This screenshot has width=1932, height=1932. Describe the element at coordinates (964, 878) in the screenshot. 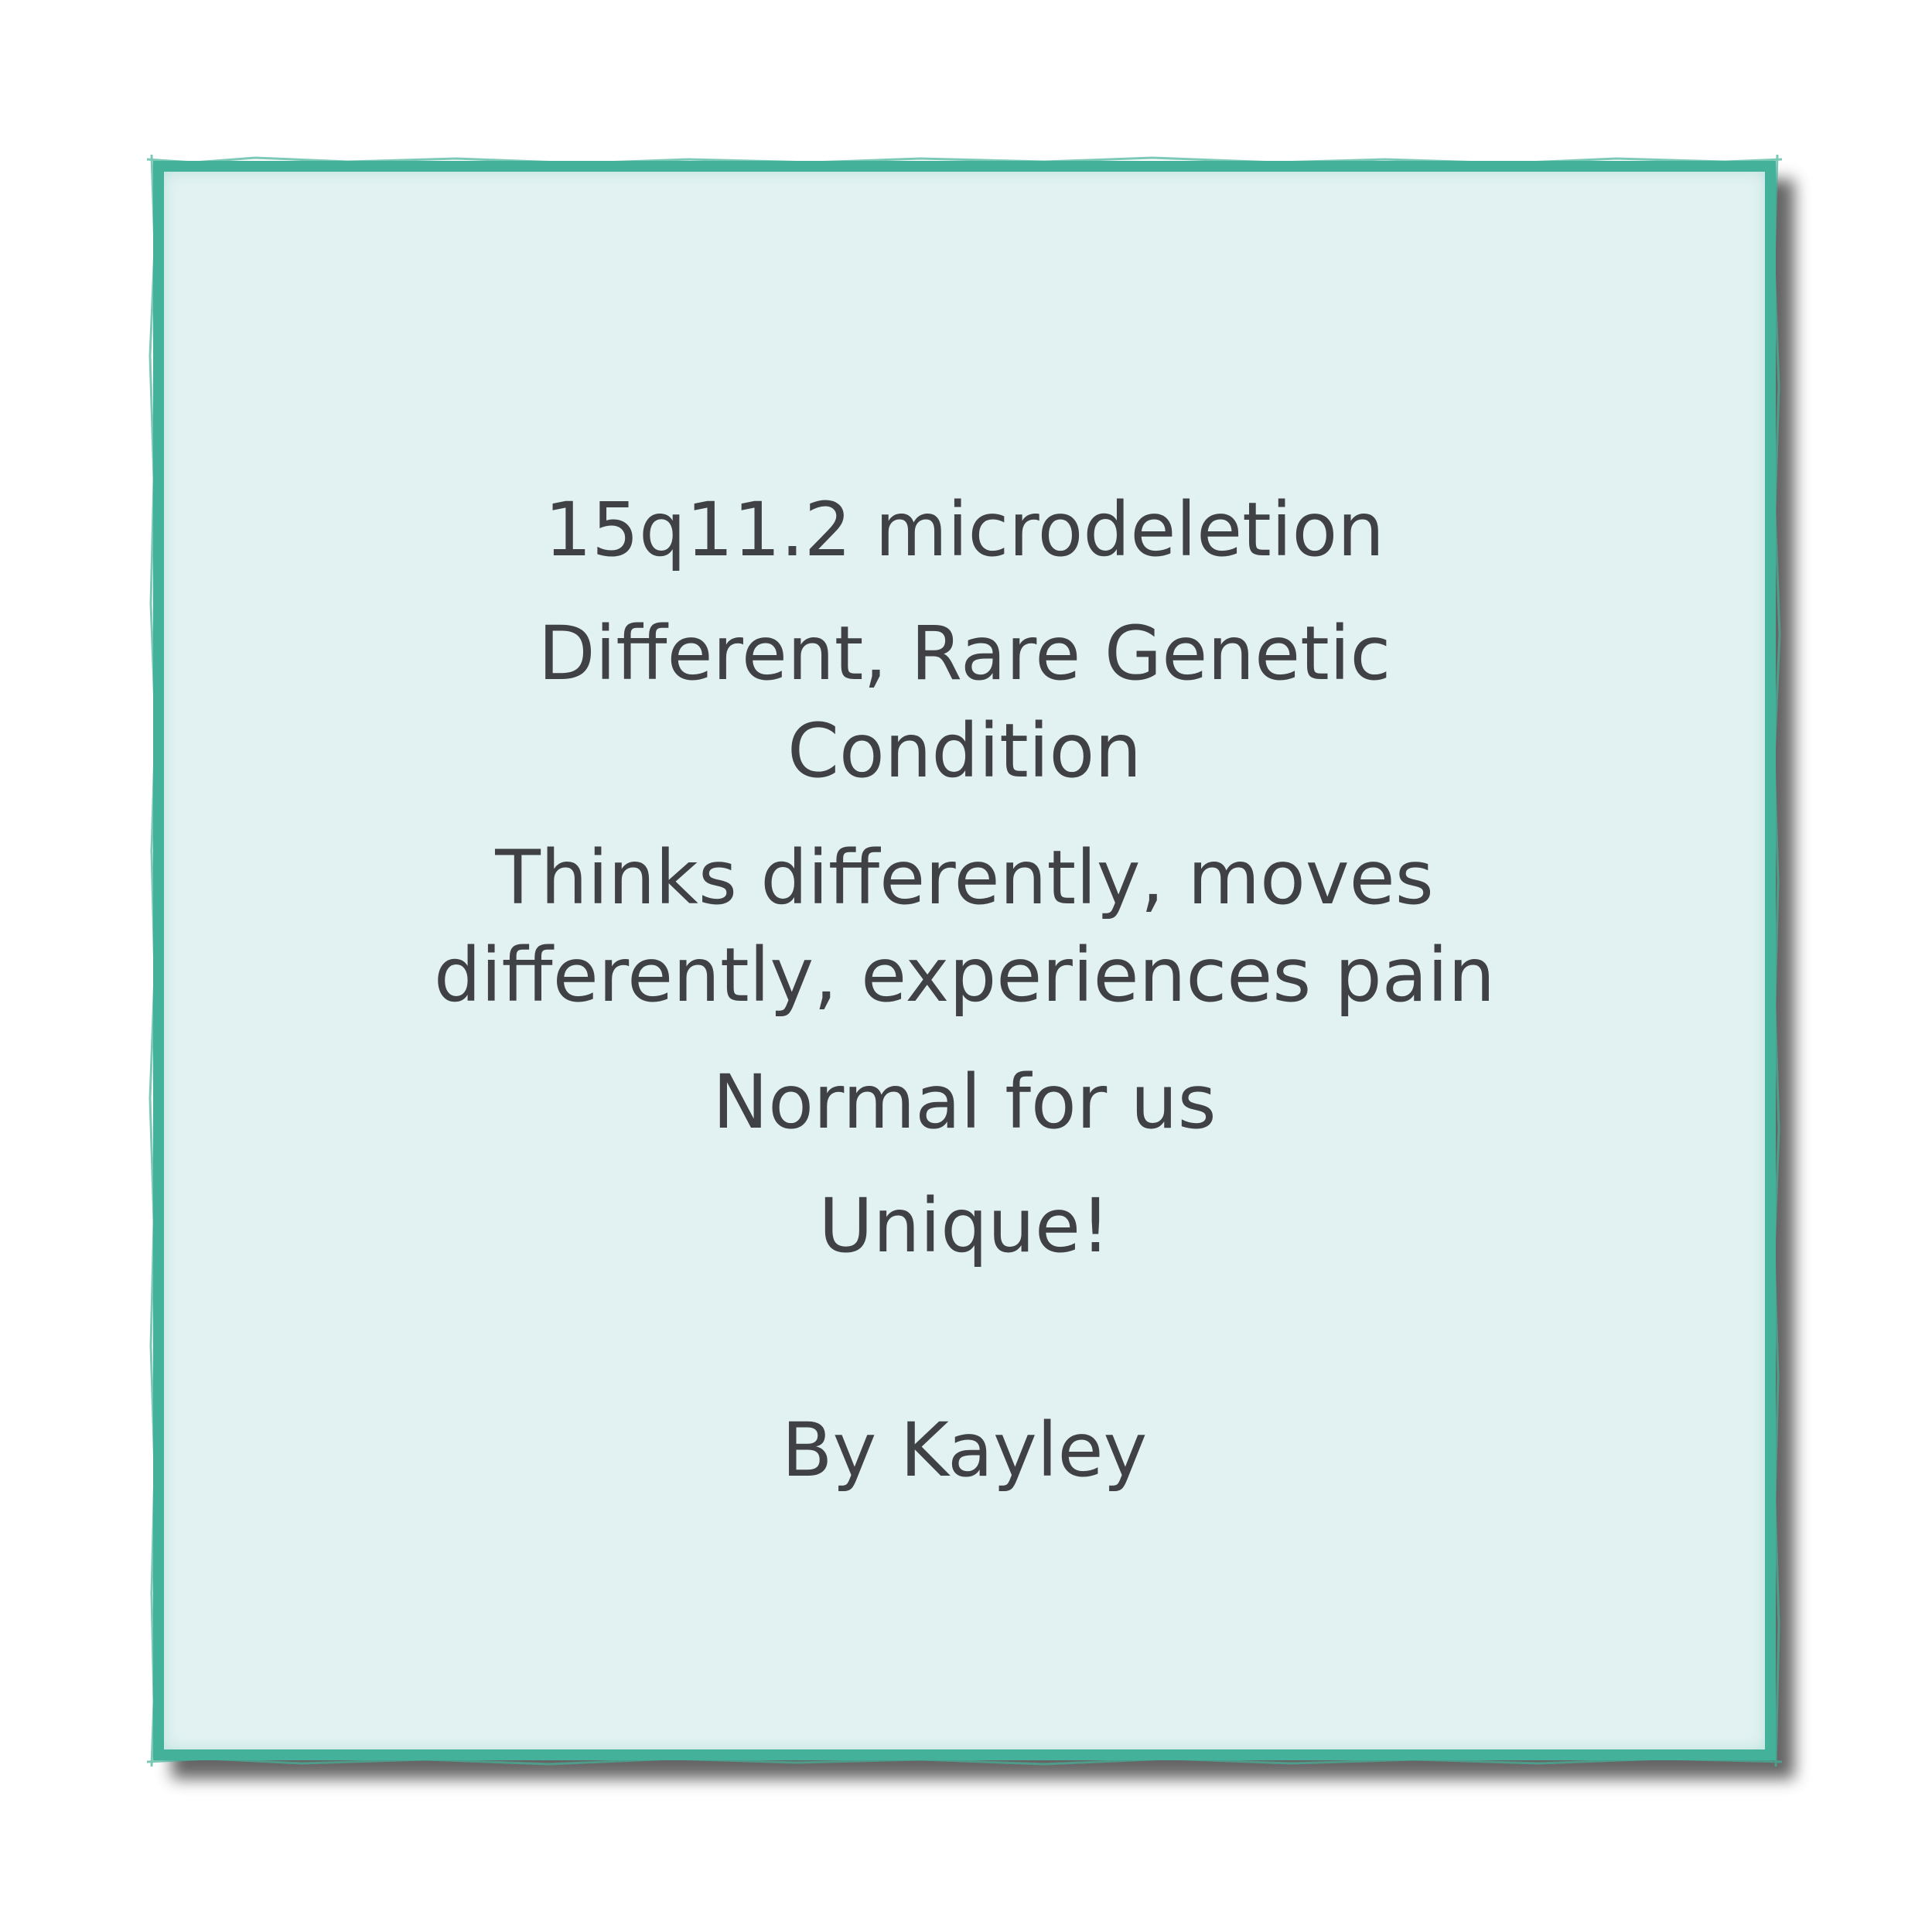

I see `line-thinks-differently: Thinks differently, moves` at that location.